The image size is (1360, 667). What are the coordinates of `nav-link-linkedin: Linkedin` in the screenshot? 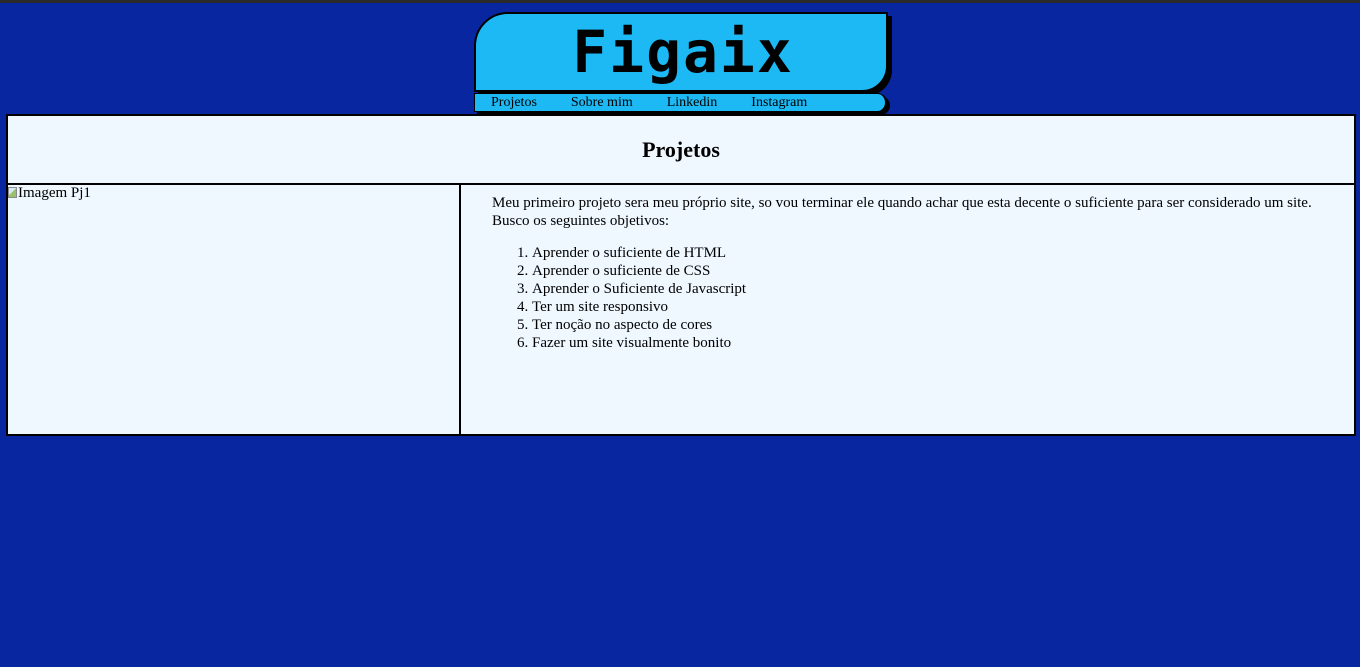 It's located at (692, 102).